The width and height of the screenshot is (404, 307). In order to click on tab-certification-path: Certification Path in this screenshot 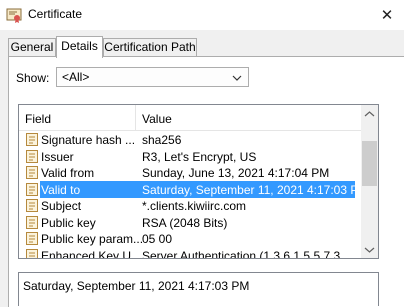, I will do `click(150, 47)`.